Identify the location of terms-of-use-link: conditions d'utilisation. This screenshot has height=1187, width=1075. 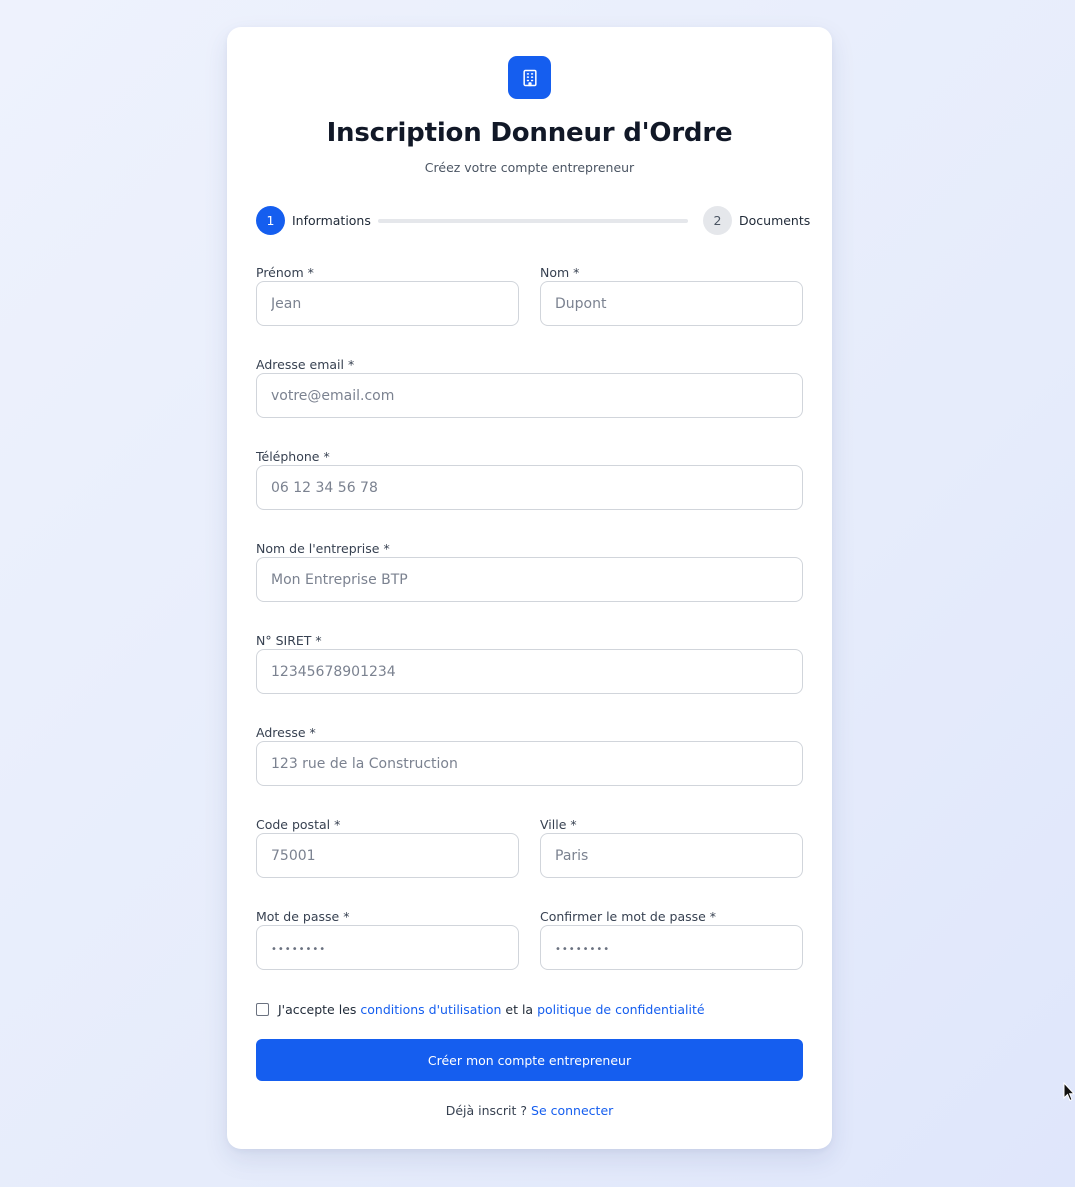
(430, 1009).